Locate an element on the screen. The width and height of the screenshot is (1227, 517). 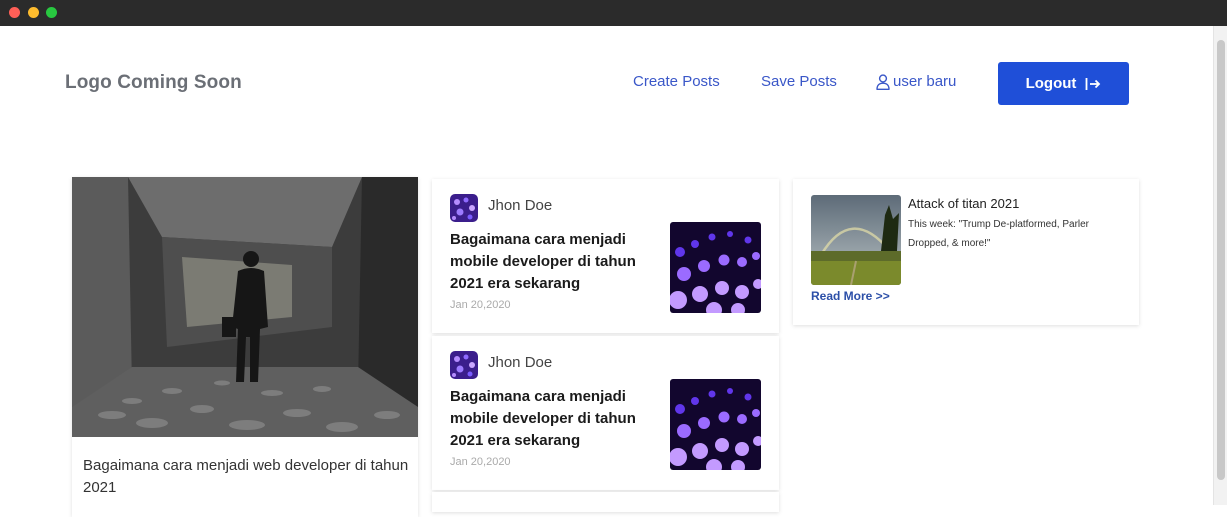
nav-save-posts: Save Posts is located at coordinates (799, 81).